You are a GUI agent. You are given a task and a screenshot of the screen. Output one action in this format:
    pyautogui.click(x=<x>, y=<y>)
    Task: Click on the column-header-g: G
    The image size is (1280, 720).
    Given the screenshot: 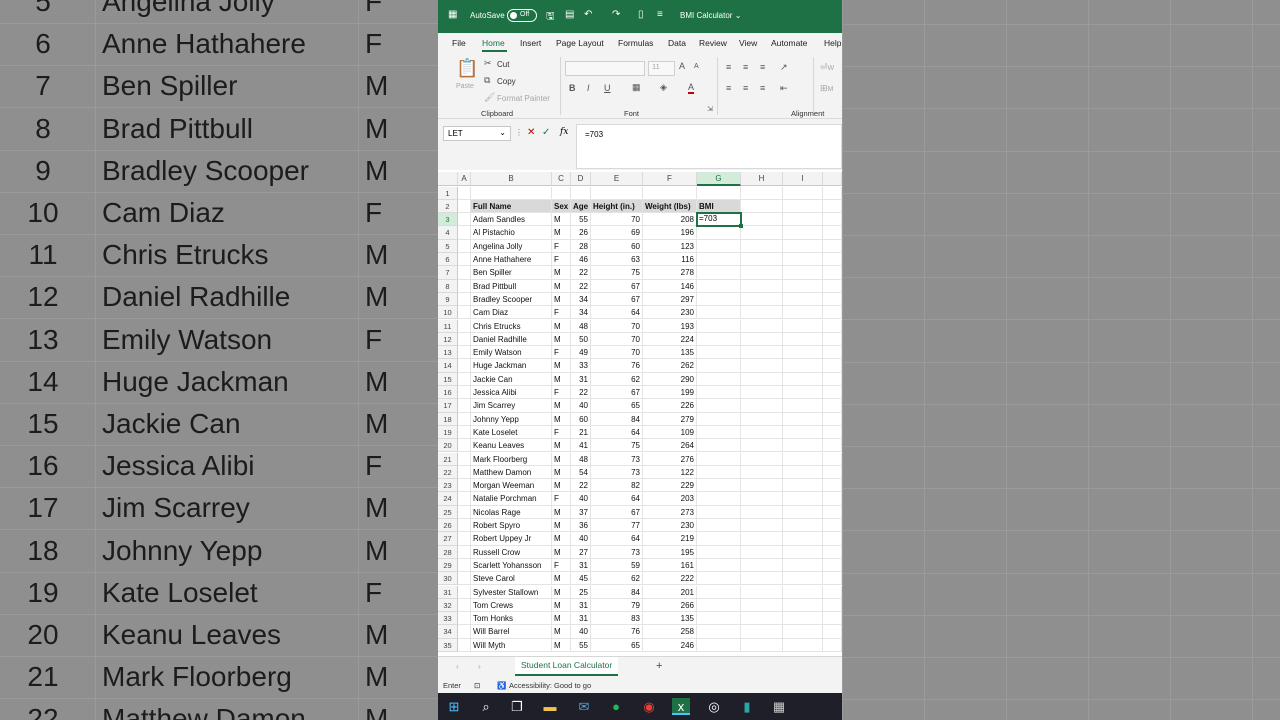 What is the action you would take?
    pyautogui.click(x=719, y=179)
    